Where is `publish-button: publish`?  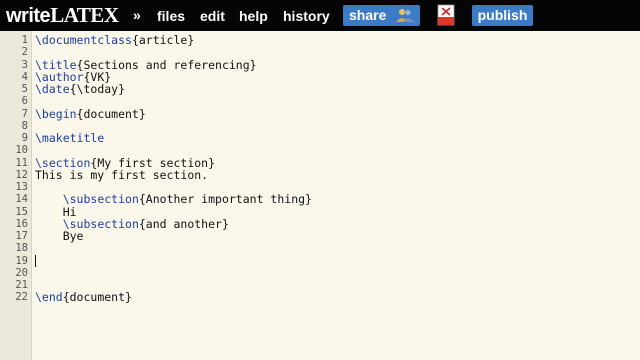
publish-button: publish is located at coordinates (502, 15).